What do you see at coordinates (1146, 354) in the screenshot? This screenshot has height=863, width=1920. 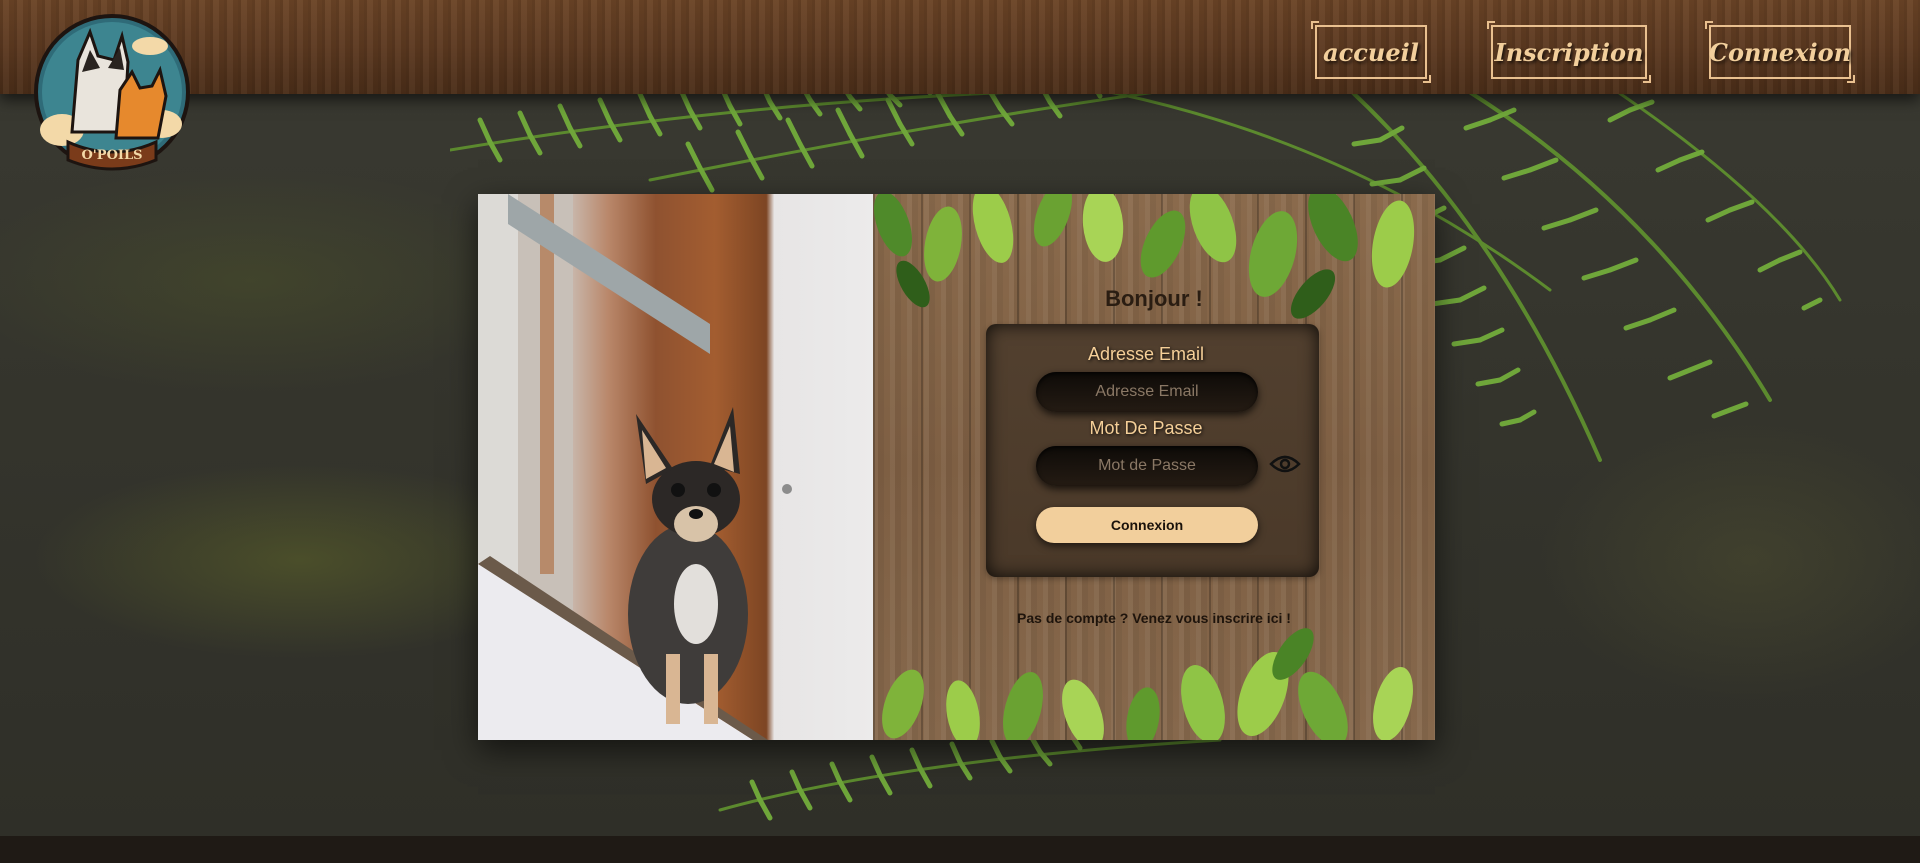 I see `email-label: Adresse Email` at bounding box center [1146, 354].